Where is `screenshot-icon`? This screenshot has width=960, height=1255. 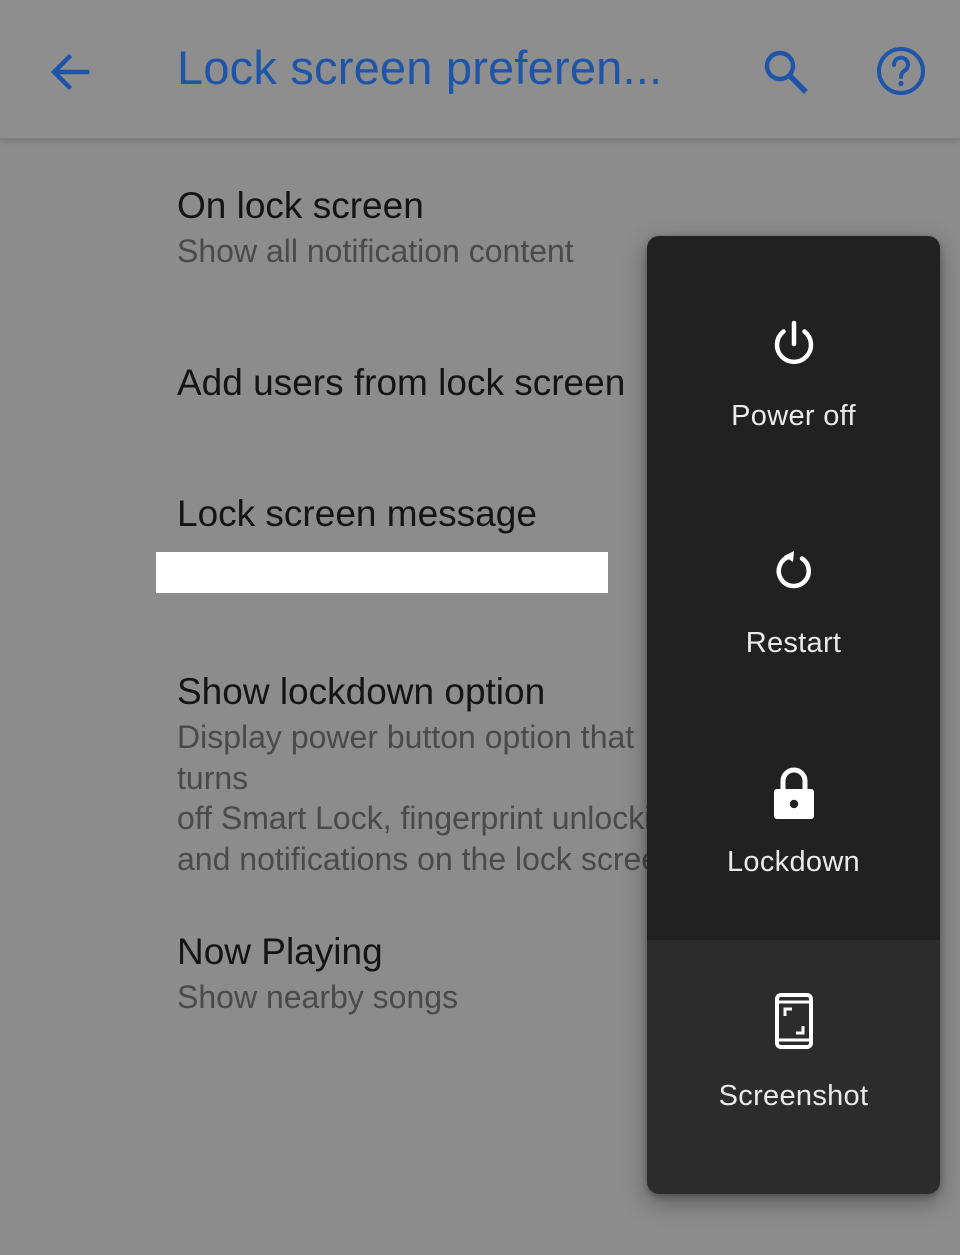
screenshot-icon is located at coordinates (794, 1021).